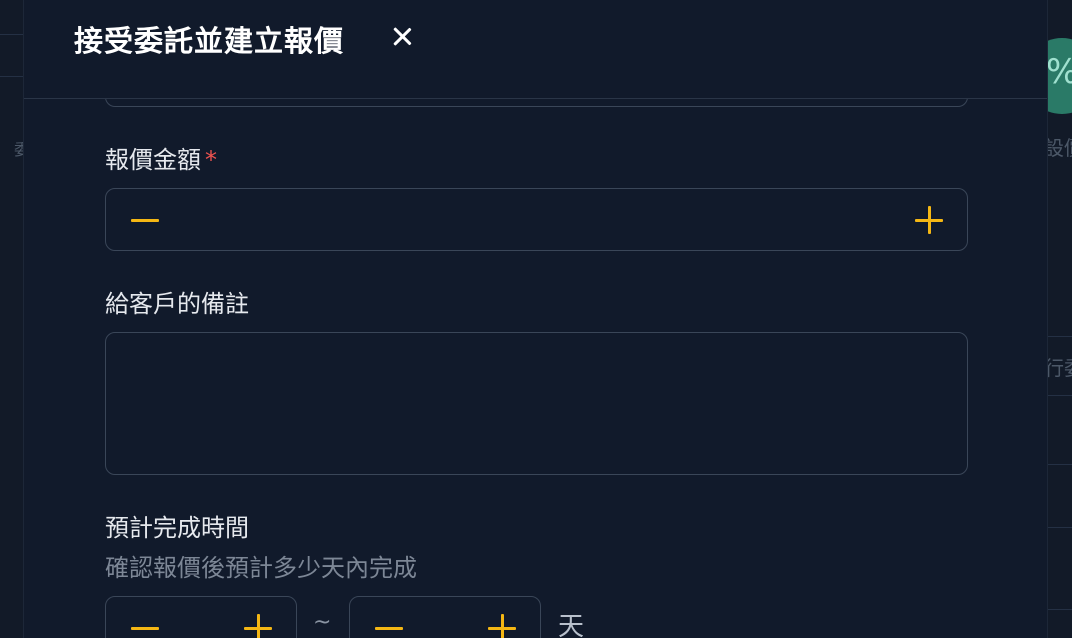 This screenshot has width=1072, height=638. Describe the element at coordinates (571, 625) in the screenshot. I see `estimate-unit: 天` at that location.